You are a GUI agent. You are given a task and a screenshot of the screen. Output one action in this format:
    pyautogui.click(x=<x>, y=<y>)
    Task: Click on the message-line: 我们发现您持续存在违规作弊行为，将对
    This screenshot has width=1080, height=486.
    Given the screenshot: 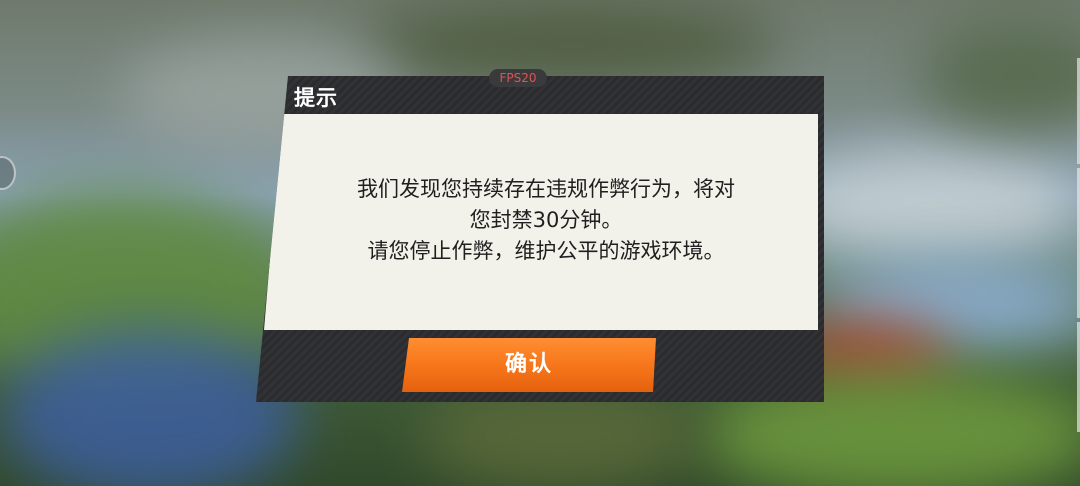 What is the action you would take?
    pyautogui.click(x=546, y=189)
    